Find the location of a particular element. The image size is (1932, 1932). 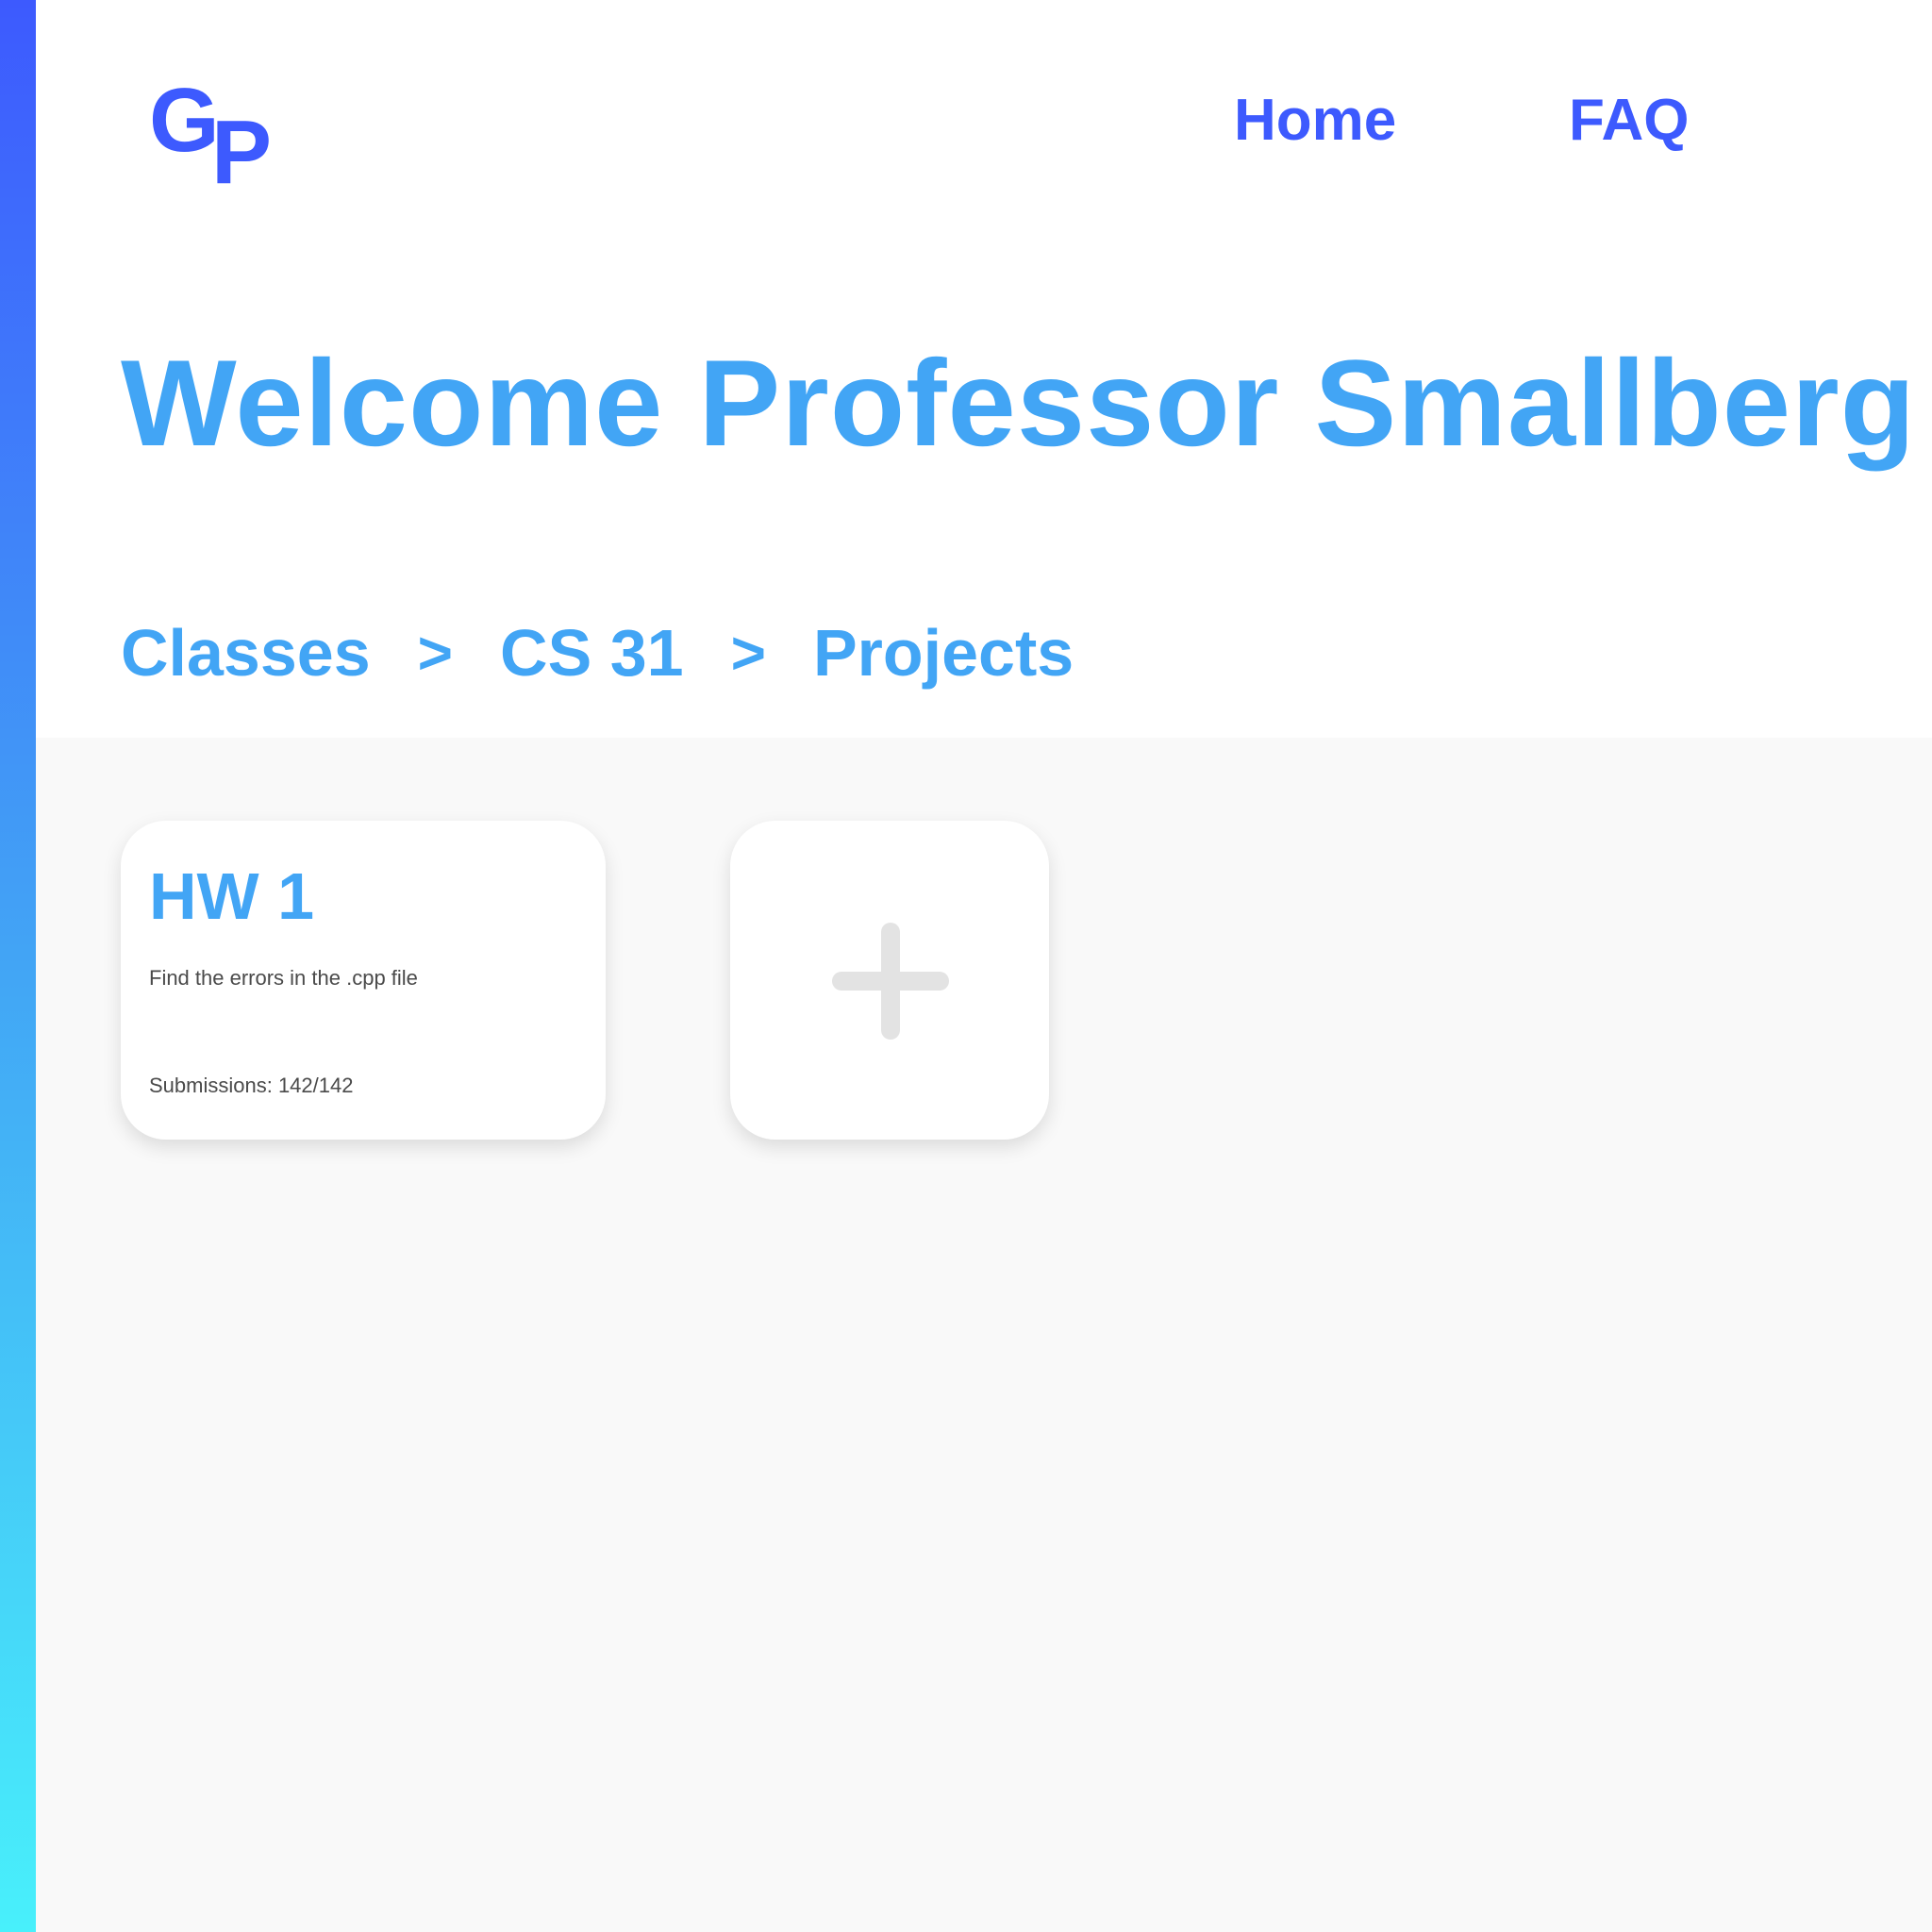

nav-home-link: Home is located at coordinates (1315, 121).